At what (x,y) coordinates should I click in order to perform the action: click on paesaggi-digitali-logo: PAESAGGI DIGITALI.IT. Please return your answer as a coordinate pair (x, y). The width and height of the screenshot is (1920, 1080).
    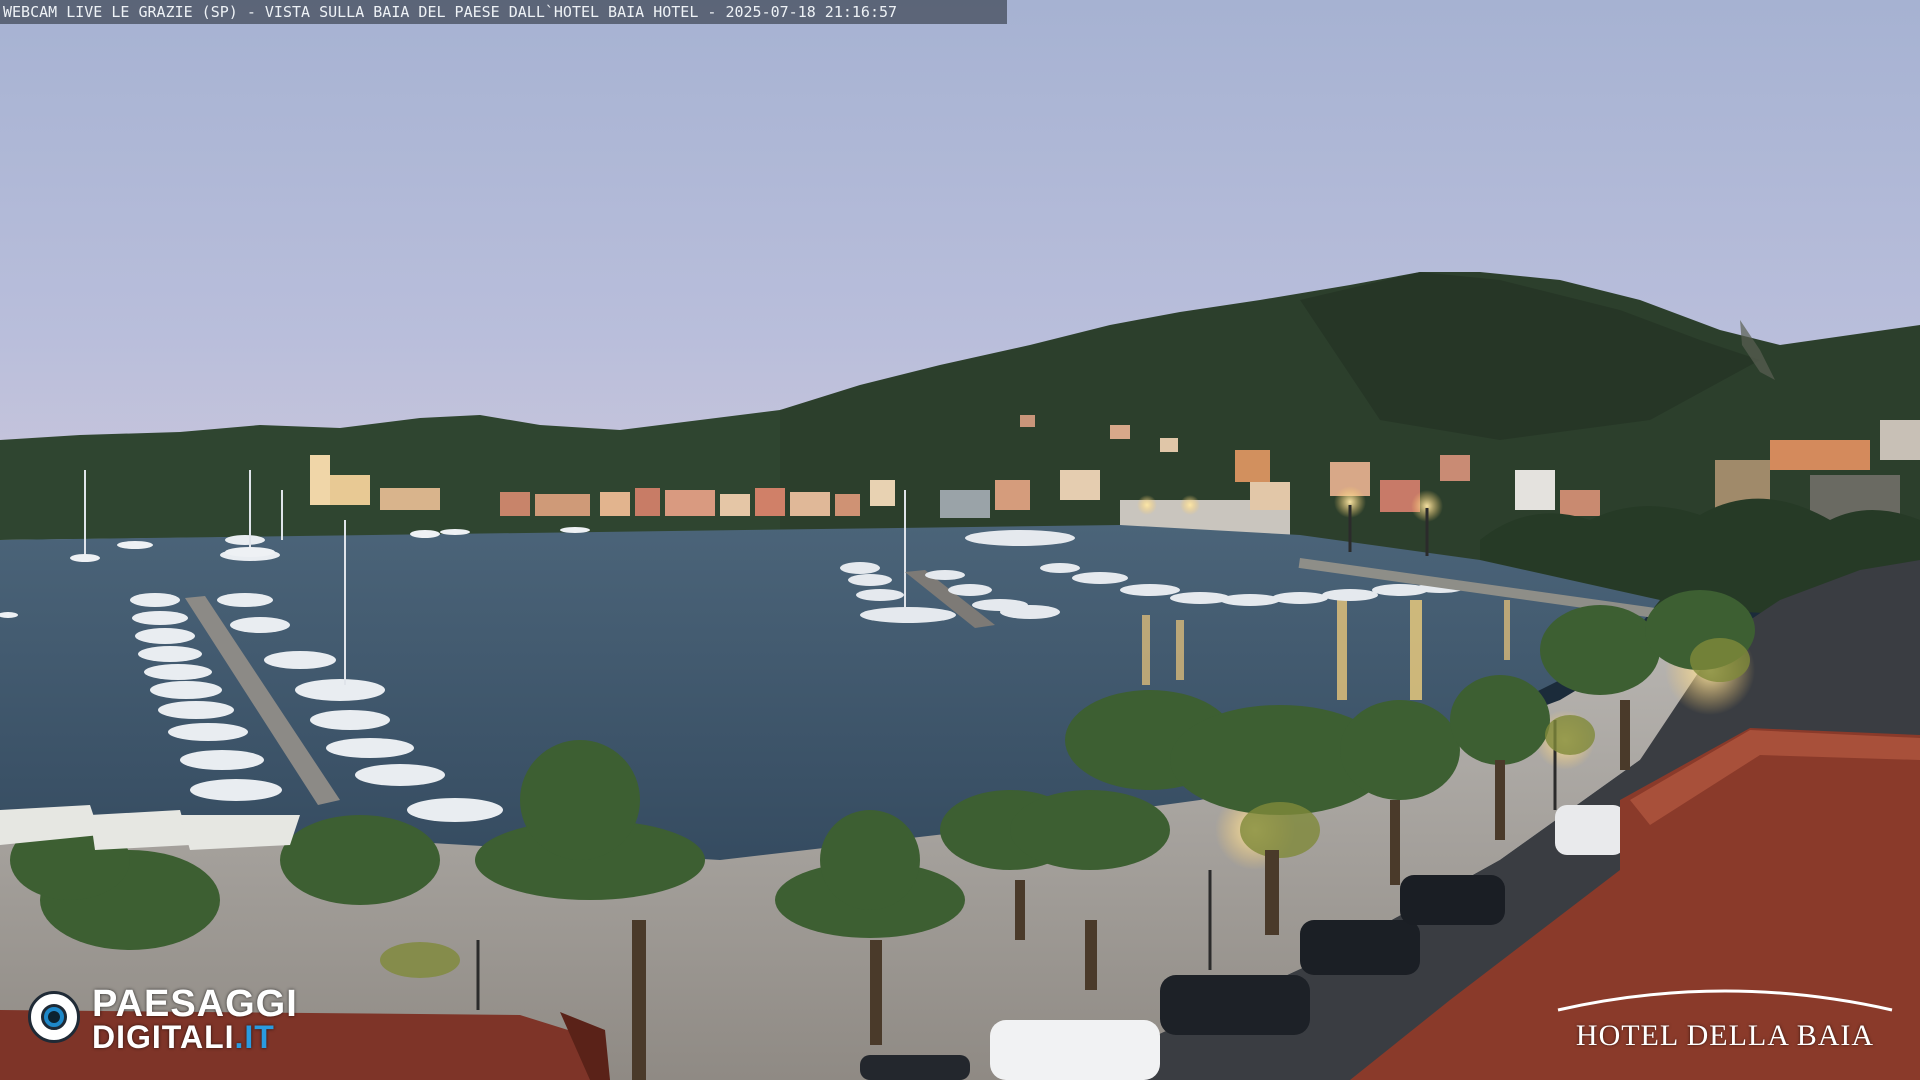
    Looking at the image, I should click on (183, 1020).